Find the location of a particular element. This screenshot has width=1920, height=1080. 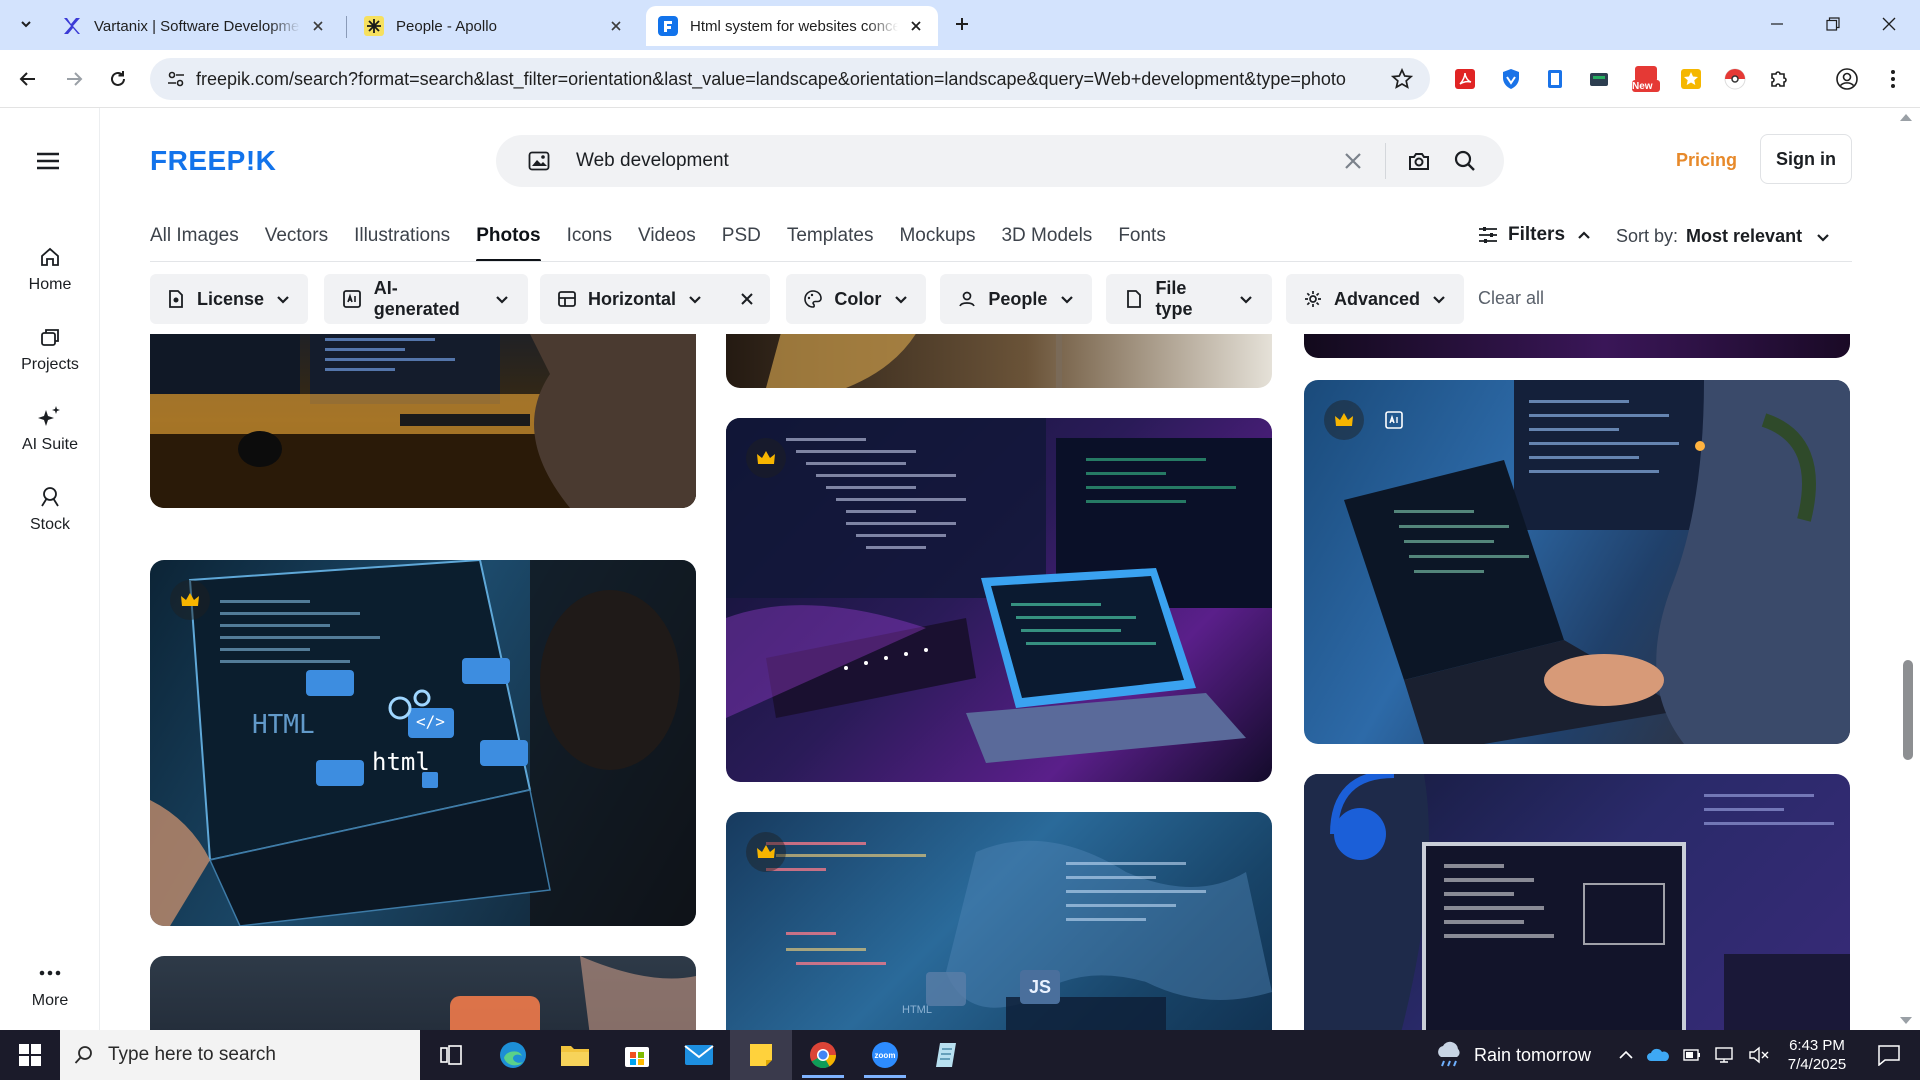

hamburger-menu-icon is located at coordinates (48, 161).